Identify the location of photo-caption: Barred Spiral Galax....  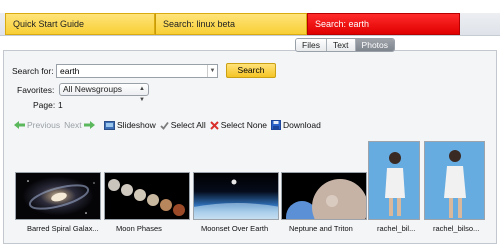
(63, 228).